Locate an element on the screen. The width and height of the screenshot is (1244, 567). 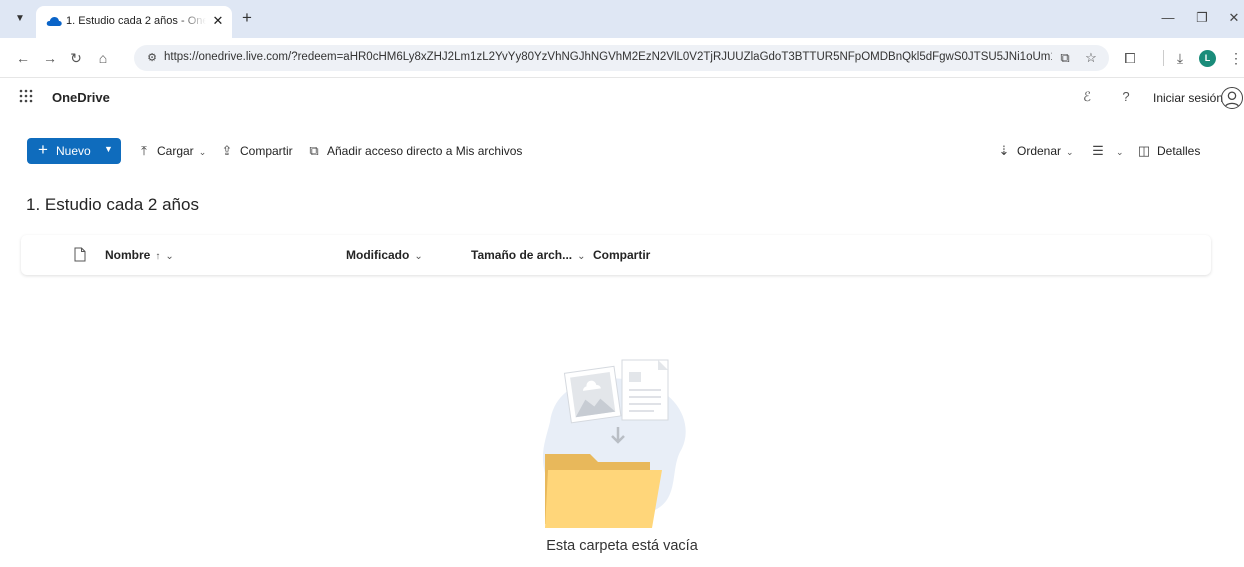
account-avatar-icon is located at coordinates (1232, 98).